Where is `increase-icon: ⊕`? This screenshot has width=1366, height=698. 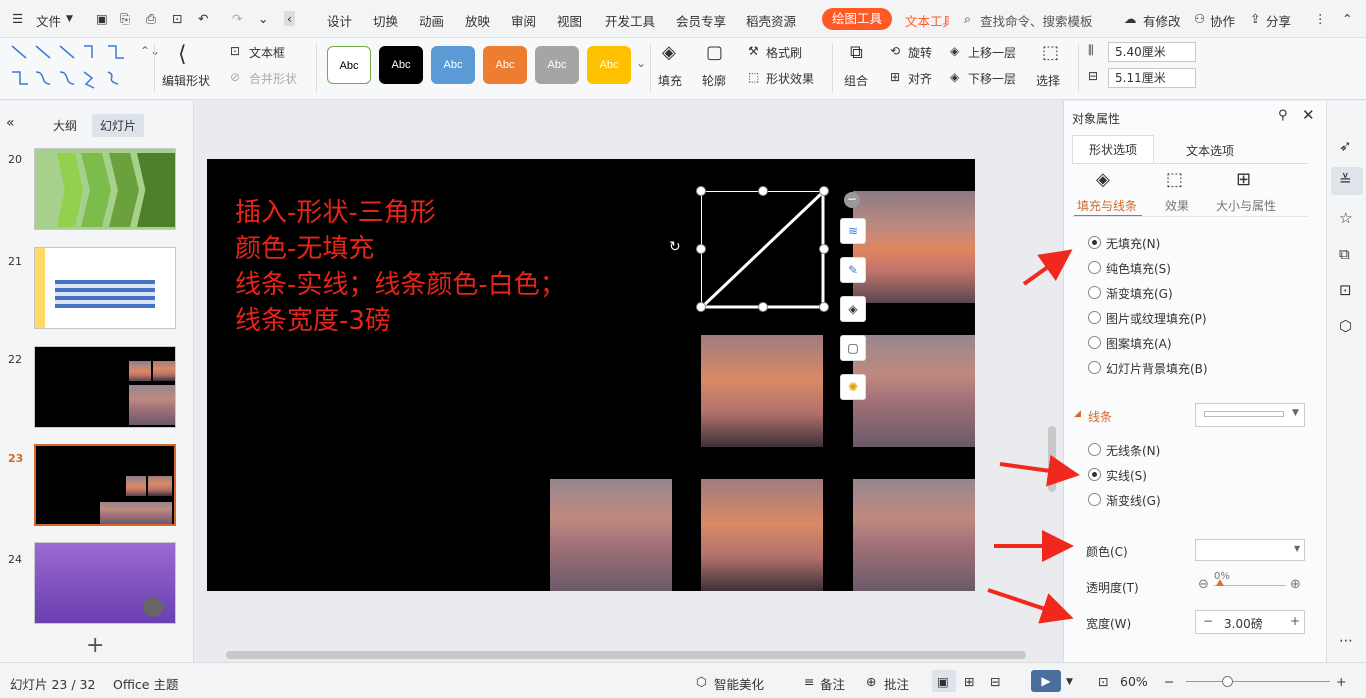 increase-icon: ⊕ is located at coordinates (1295, 584).